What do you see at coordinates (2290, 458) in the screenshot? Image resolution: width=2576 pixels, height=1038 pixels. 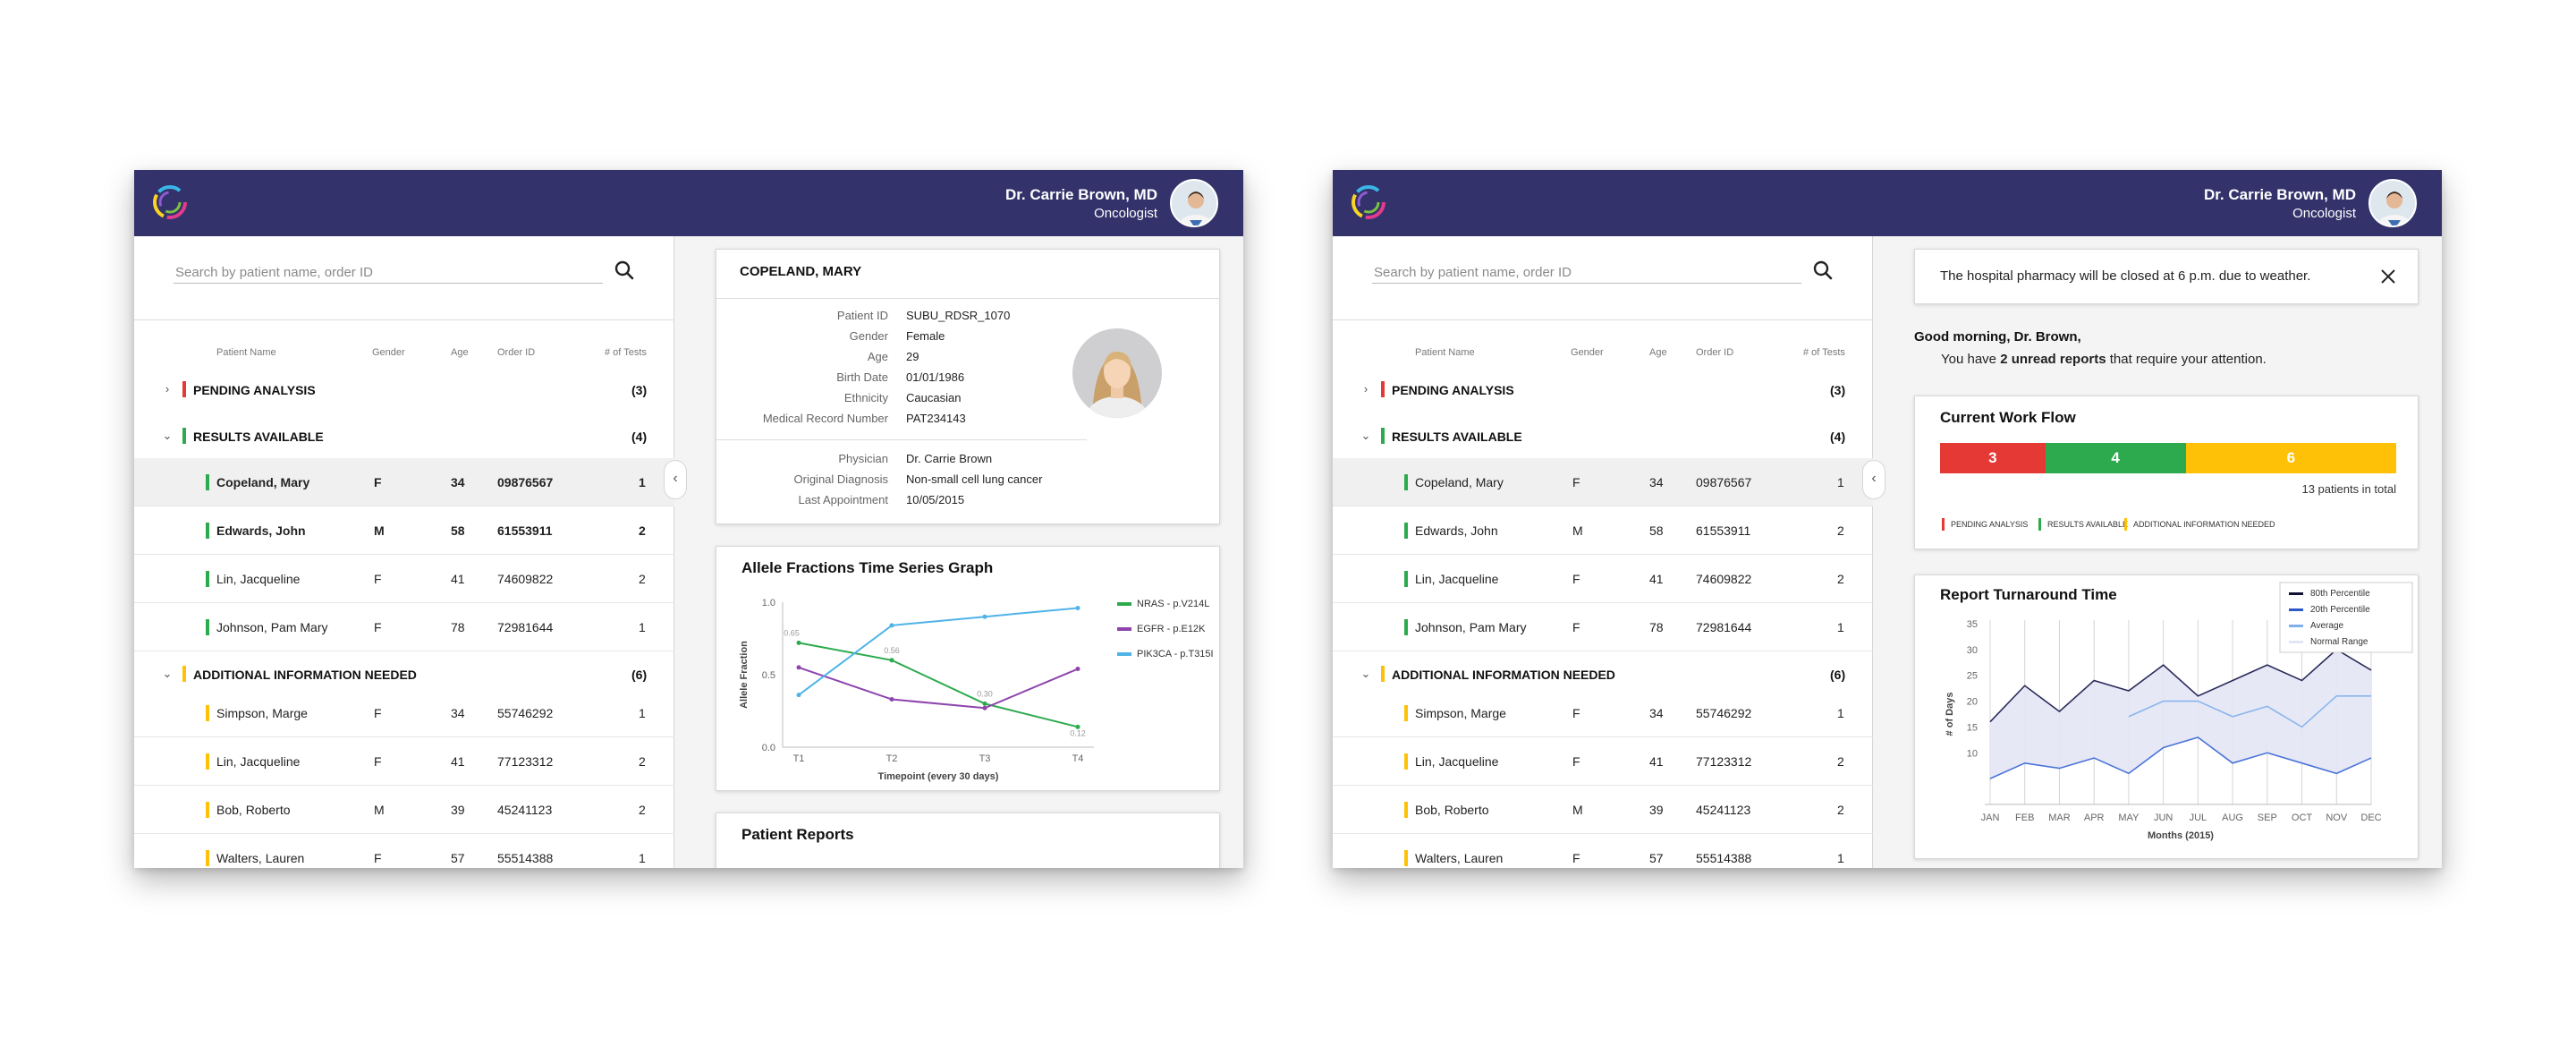 I see `workflow-segment: 6` at bounding box center [2290, 458].